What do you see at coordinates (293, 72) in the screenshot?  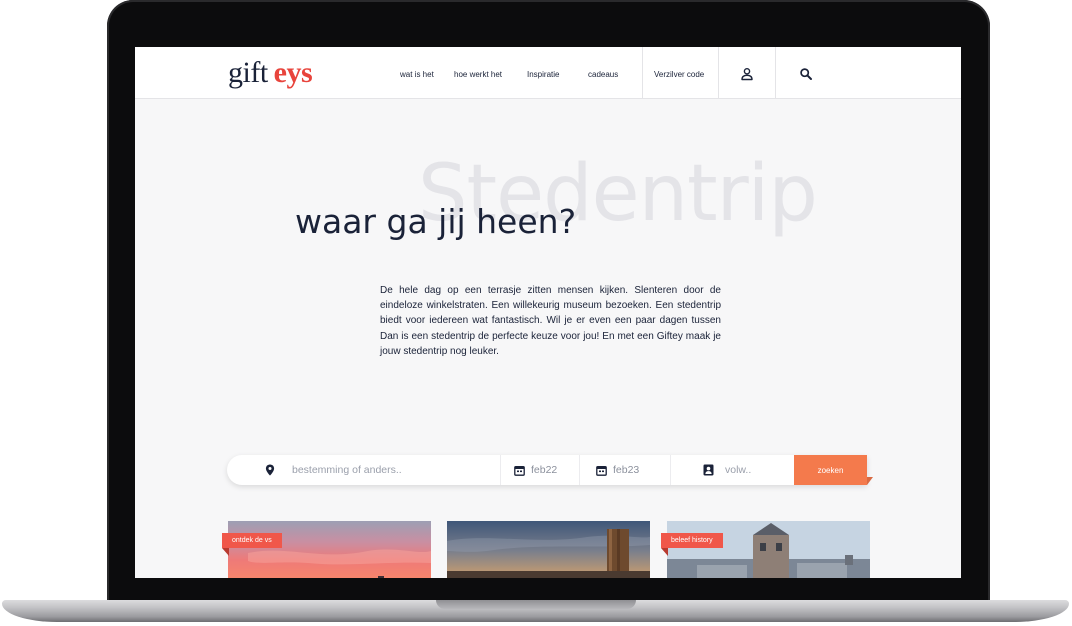 I see `logo-text-eys: eys` at bounding box center [293, 72].